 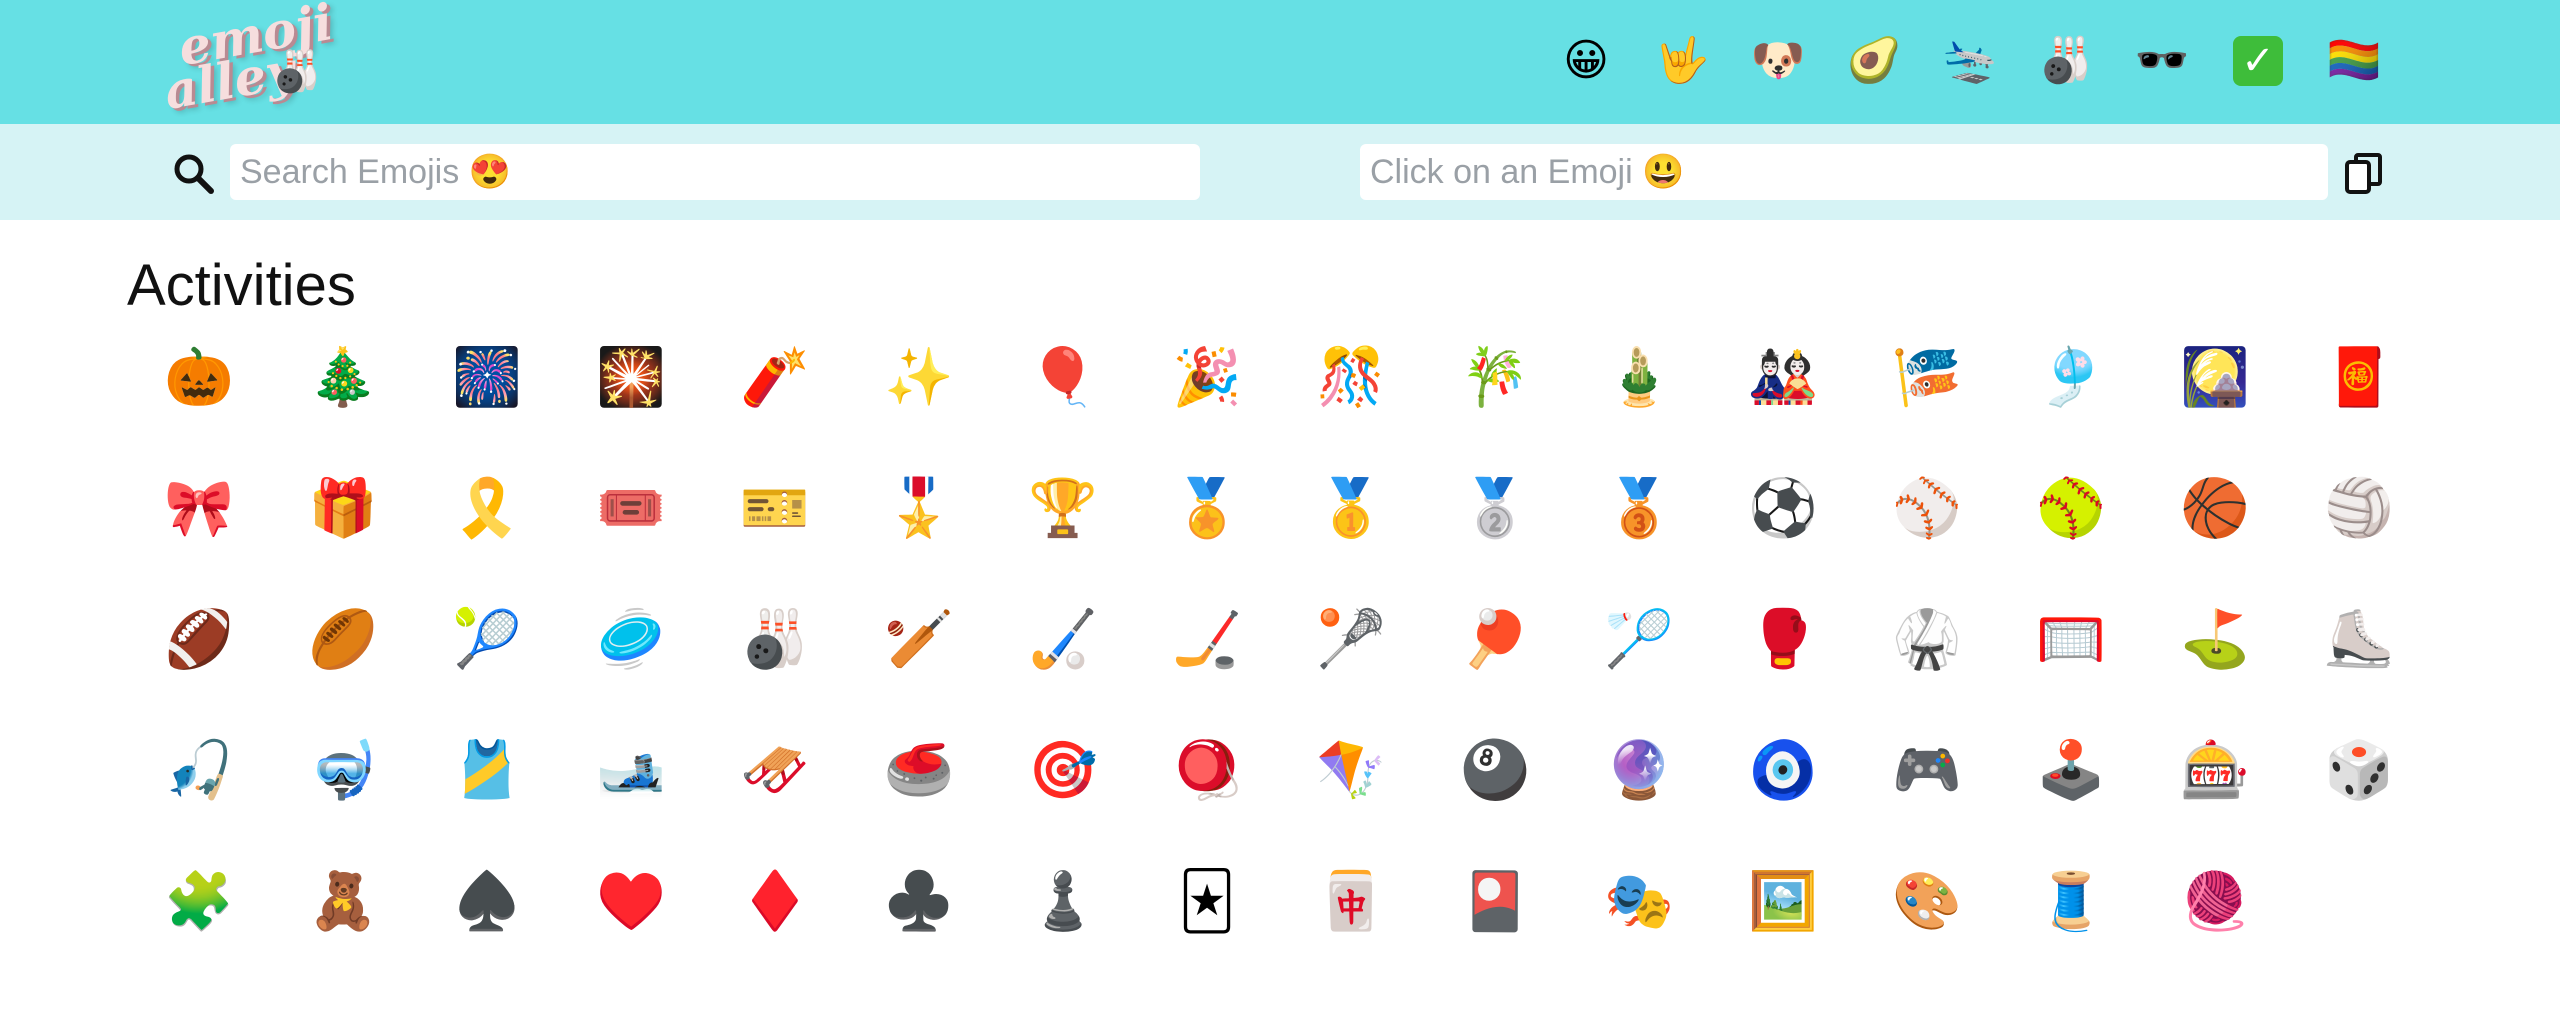 I want to click on emoji-button: ✨, so click(x=919, y=407).